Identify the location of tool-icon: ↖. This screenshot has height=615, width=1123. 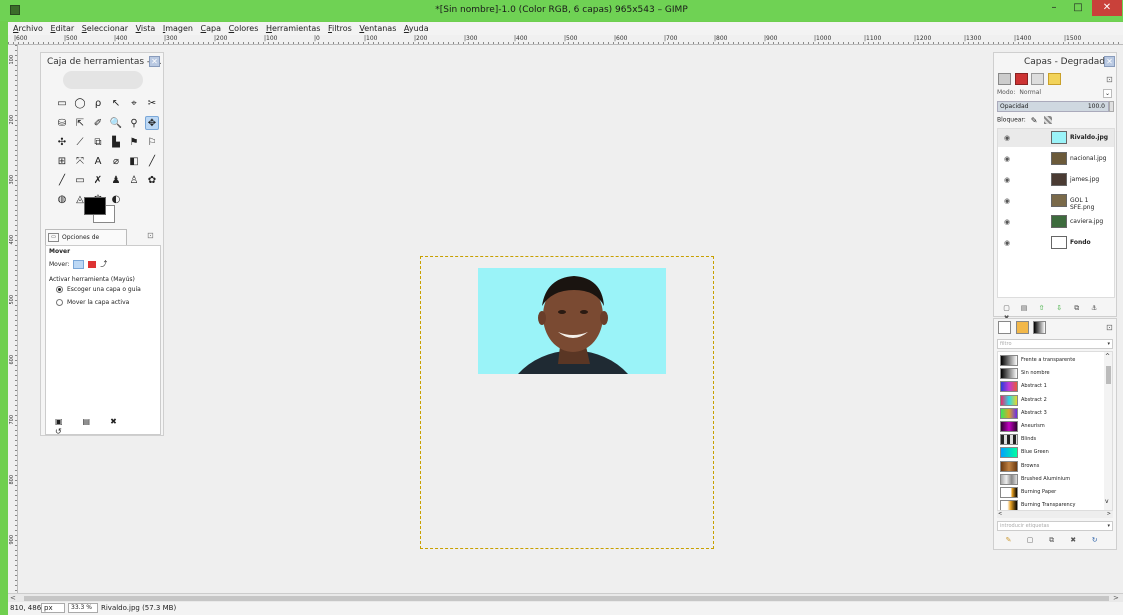
(116, 104).